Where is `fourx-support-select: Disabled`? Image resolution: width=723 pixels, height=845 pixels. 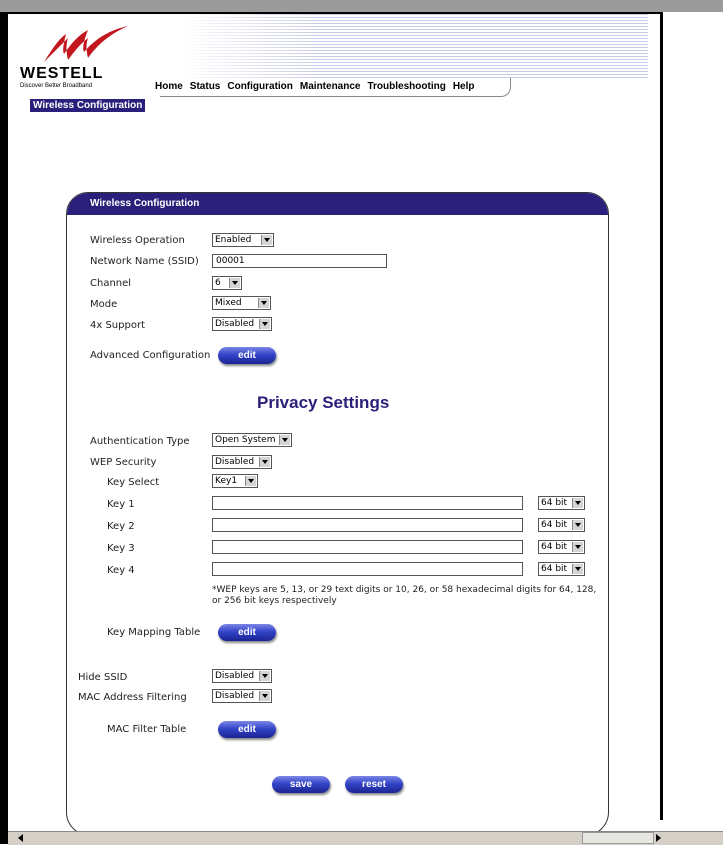 fourx-support-select: Disabled is located at coordinates (242, 324).